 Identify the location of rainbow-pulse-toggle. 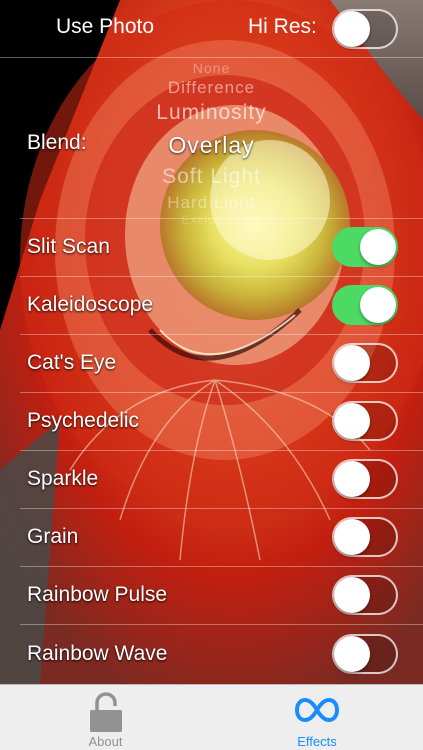
(365, 595).